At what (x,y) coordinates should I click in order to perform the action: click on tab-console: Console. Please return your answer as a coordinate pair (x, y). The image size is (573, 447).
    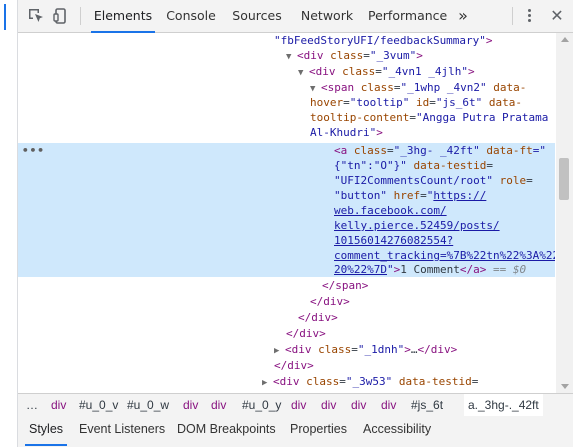
    Looking at the image, I should click on (191, 16).